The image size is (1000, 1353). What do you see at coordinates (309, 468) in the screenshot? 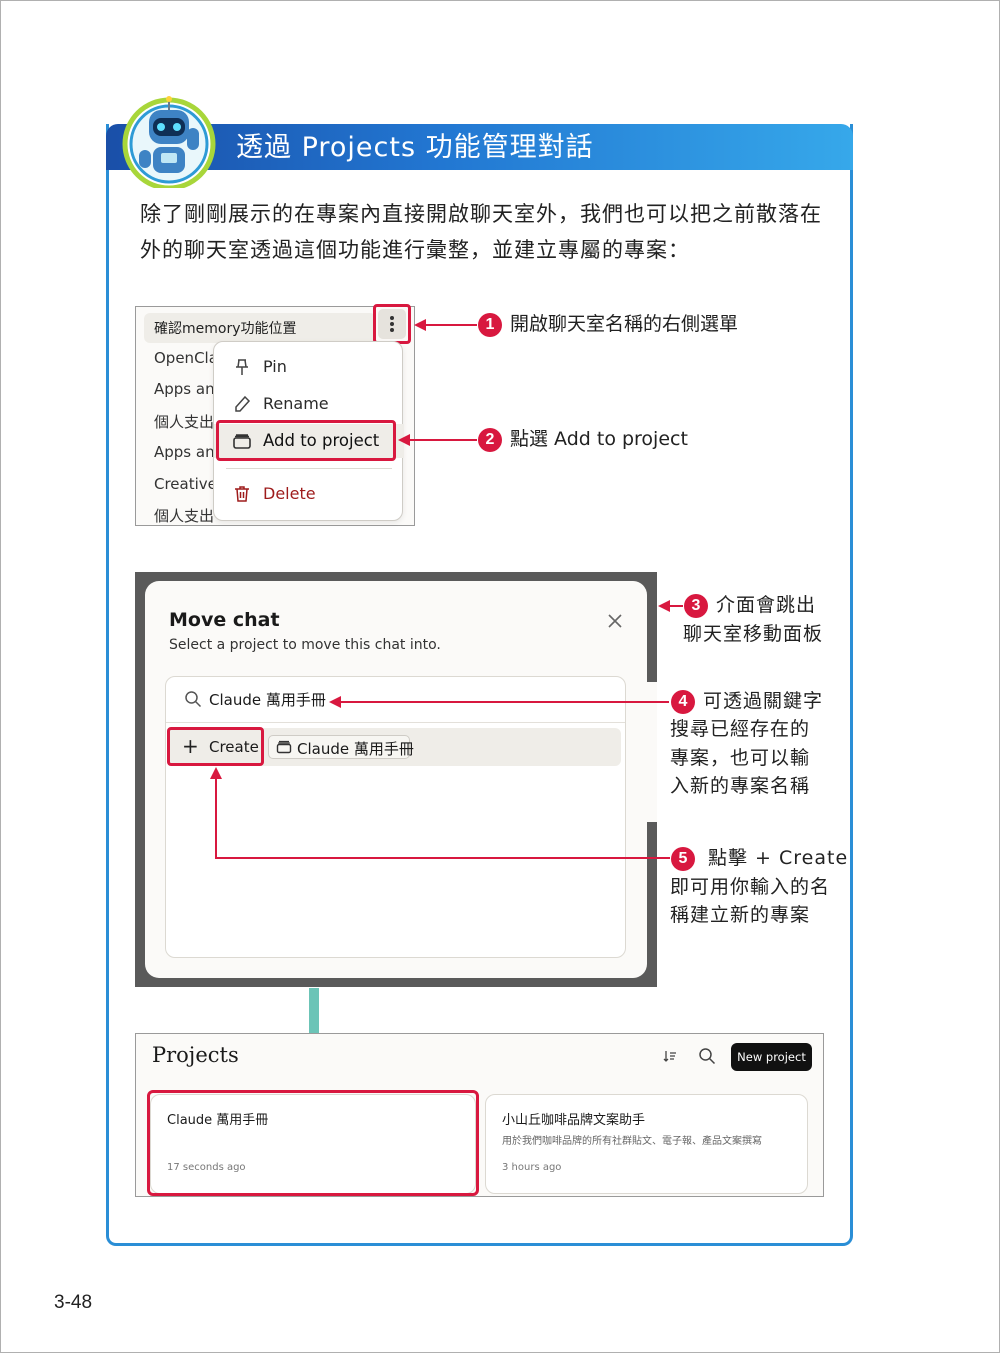
I see `menu-divider` at bounding box center [309, 468].